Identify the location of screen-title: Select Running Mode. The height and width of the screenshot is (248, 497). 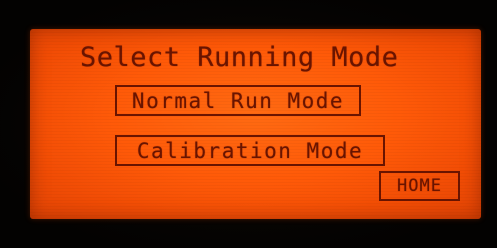
(239, 57).